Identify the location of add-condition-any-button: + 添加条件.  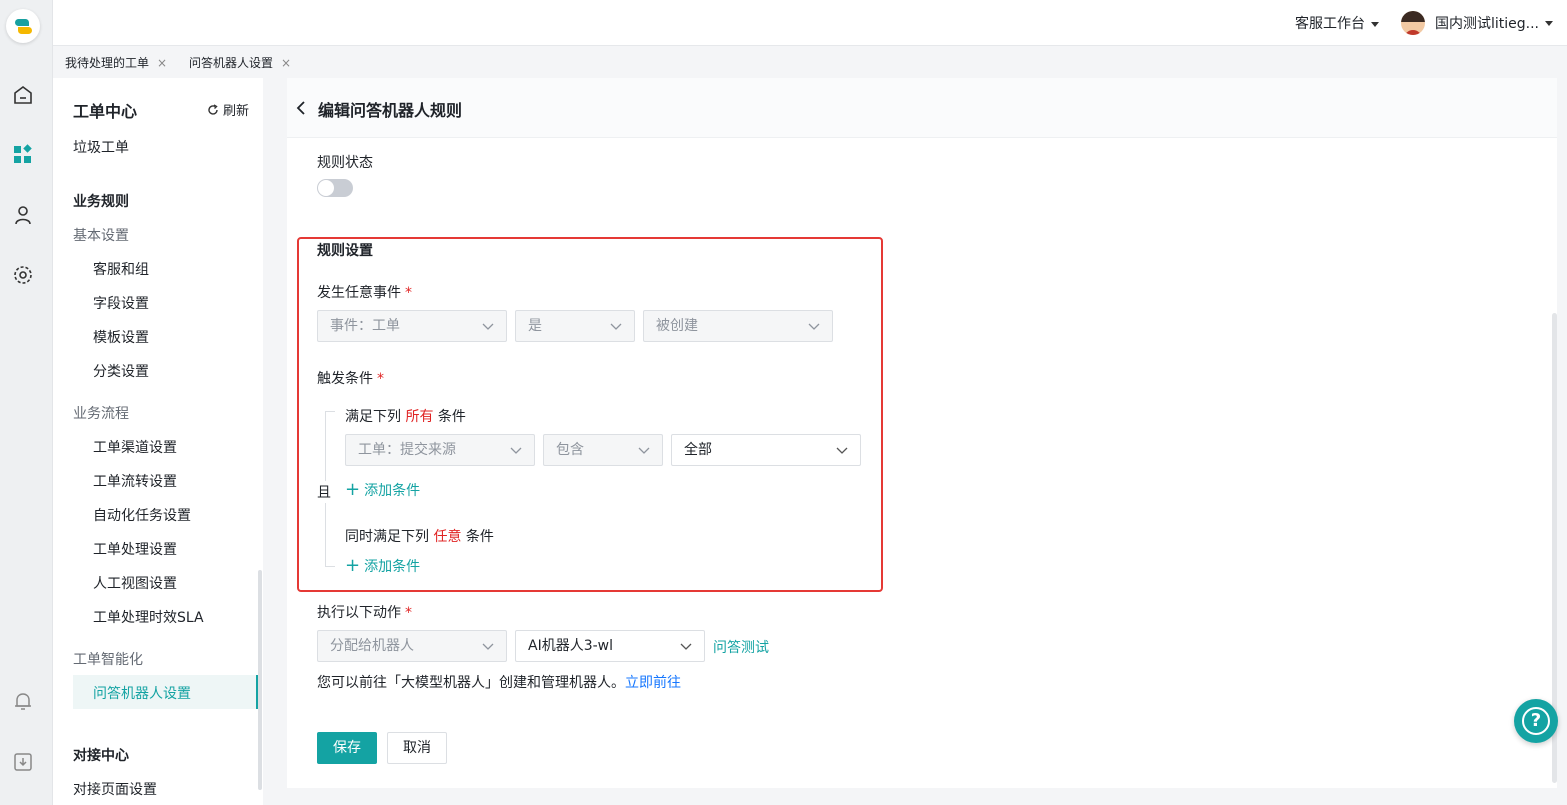
(382, 566).